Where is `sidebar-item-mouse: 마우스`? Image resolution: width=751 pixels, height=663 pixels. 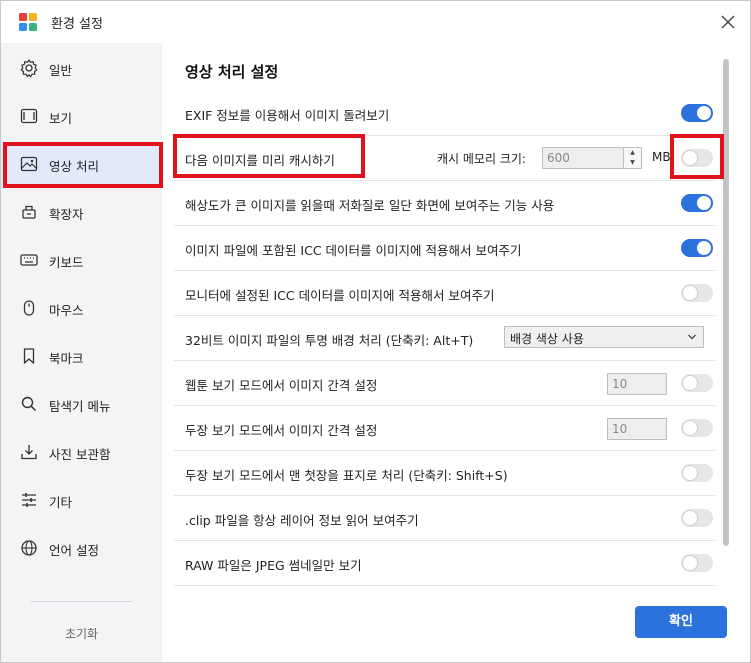 sidebar-item-mouse: 마우스 is located at coordinates (81, 308).